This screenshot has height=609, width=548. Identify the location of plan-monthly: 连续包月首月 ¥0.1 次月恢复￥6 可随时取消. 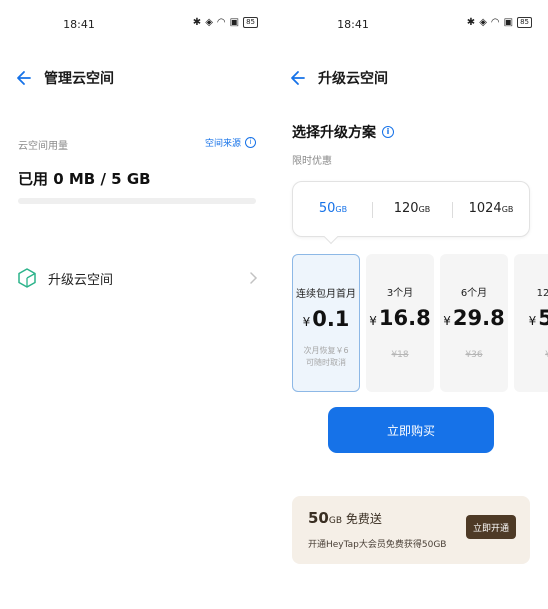
(326, 323).